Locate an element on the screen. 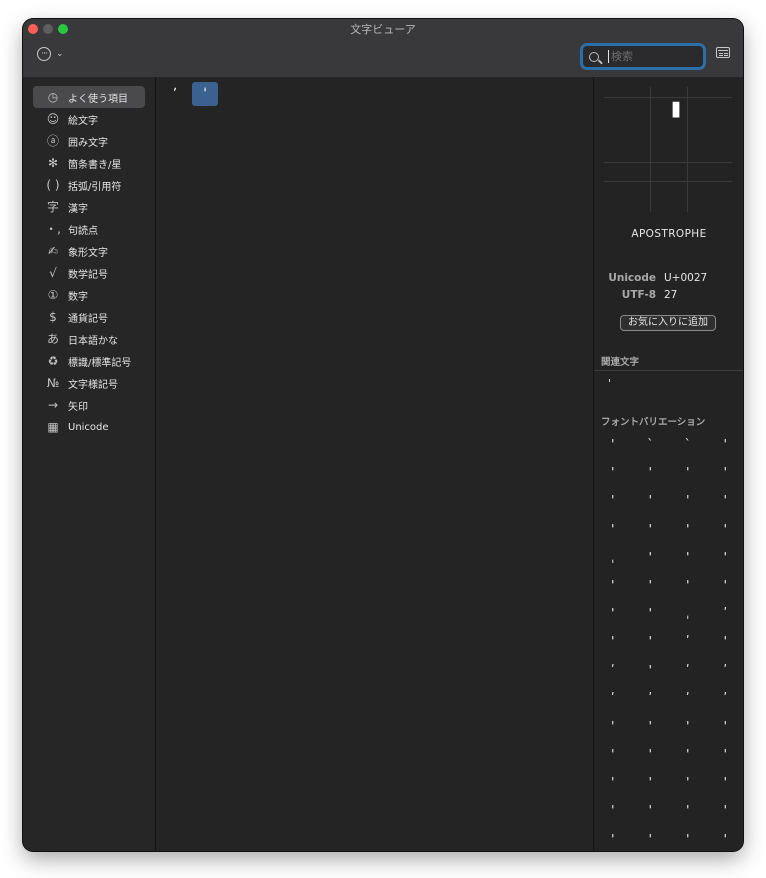  variation-row: ' ' ʹ ' is located at coordinates (668, 645).